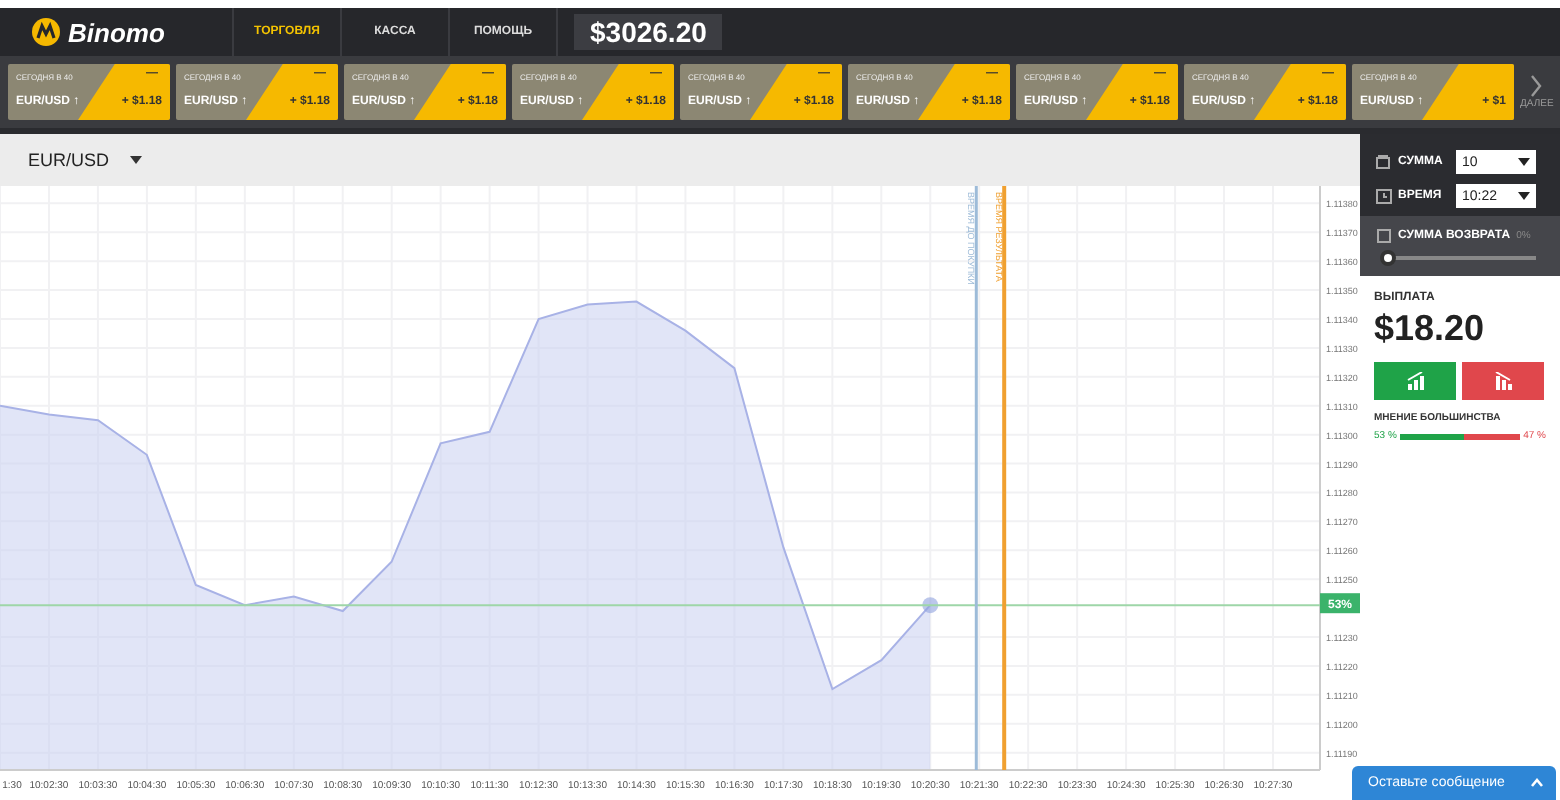  Describe the element at coordinates (46, 32) in the screenshot. I see `logo-icon` at that location.